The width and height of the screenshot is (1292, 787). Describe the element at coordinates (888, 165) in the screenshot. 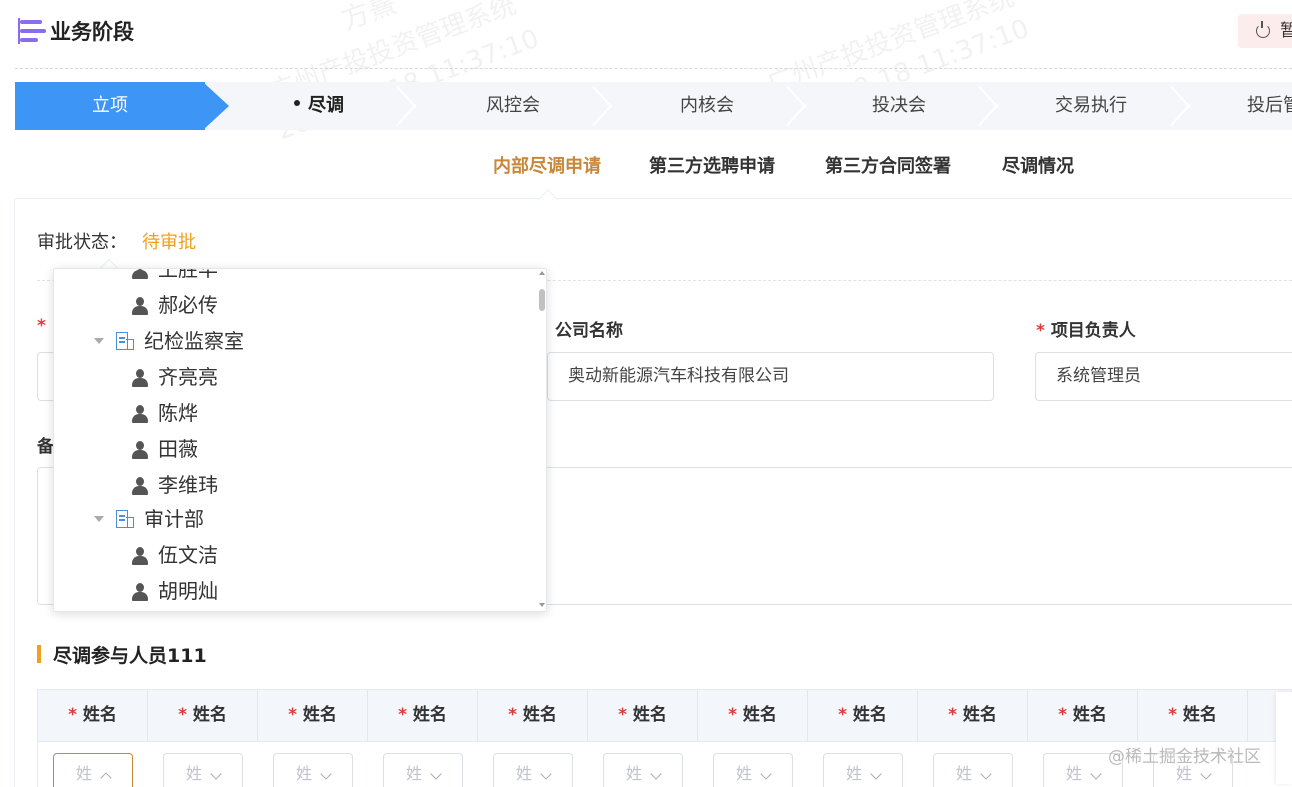

I see `tab-third-party-contract: 第三方合同签署` at that location.